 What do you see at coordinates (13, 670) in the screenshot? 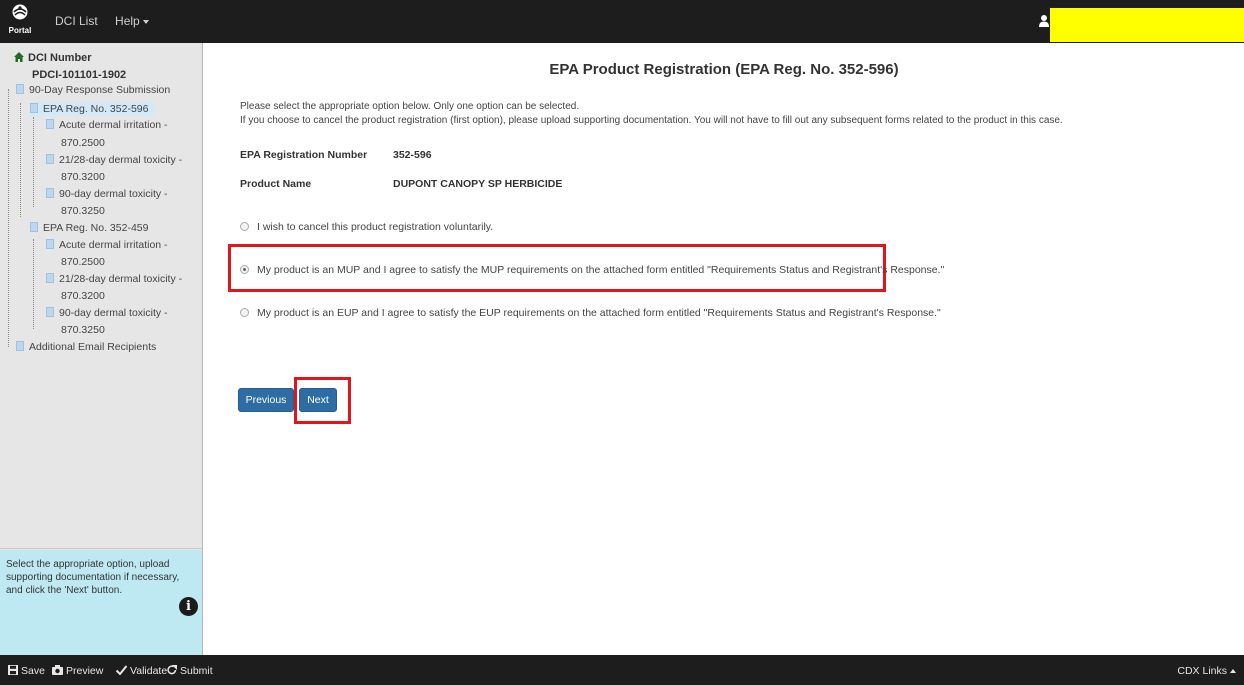
I see `save-icon` at bounding box center [13, 670].